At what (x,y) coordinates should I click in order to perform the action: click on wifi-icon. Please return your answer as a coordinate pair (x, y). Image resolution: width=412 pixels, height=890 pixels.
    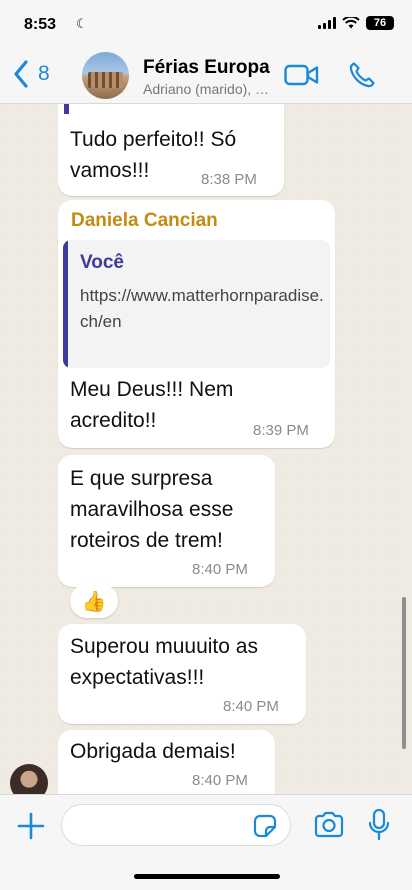
    Looking at the image, I should click on (351, 23).